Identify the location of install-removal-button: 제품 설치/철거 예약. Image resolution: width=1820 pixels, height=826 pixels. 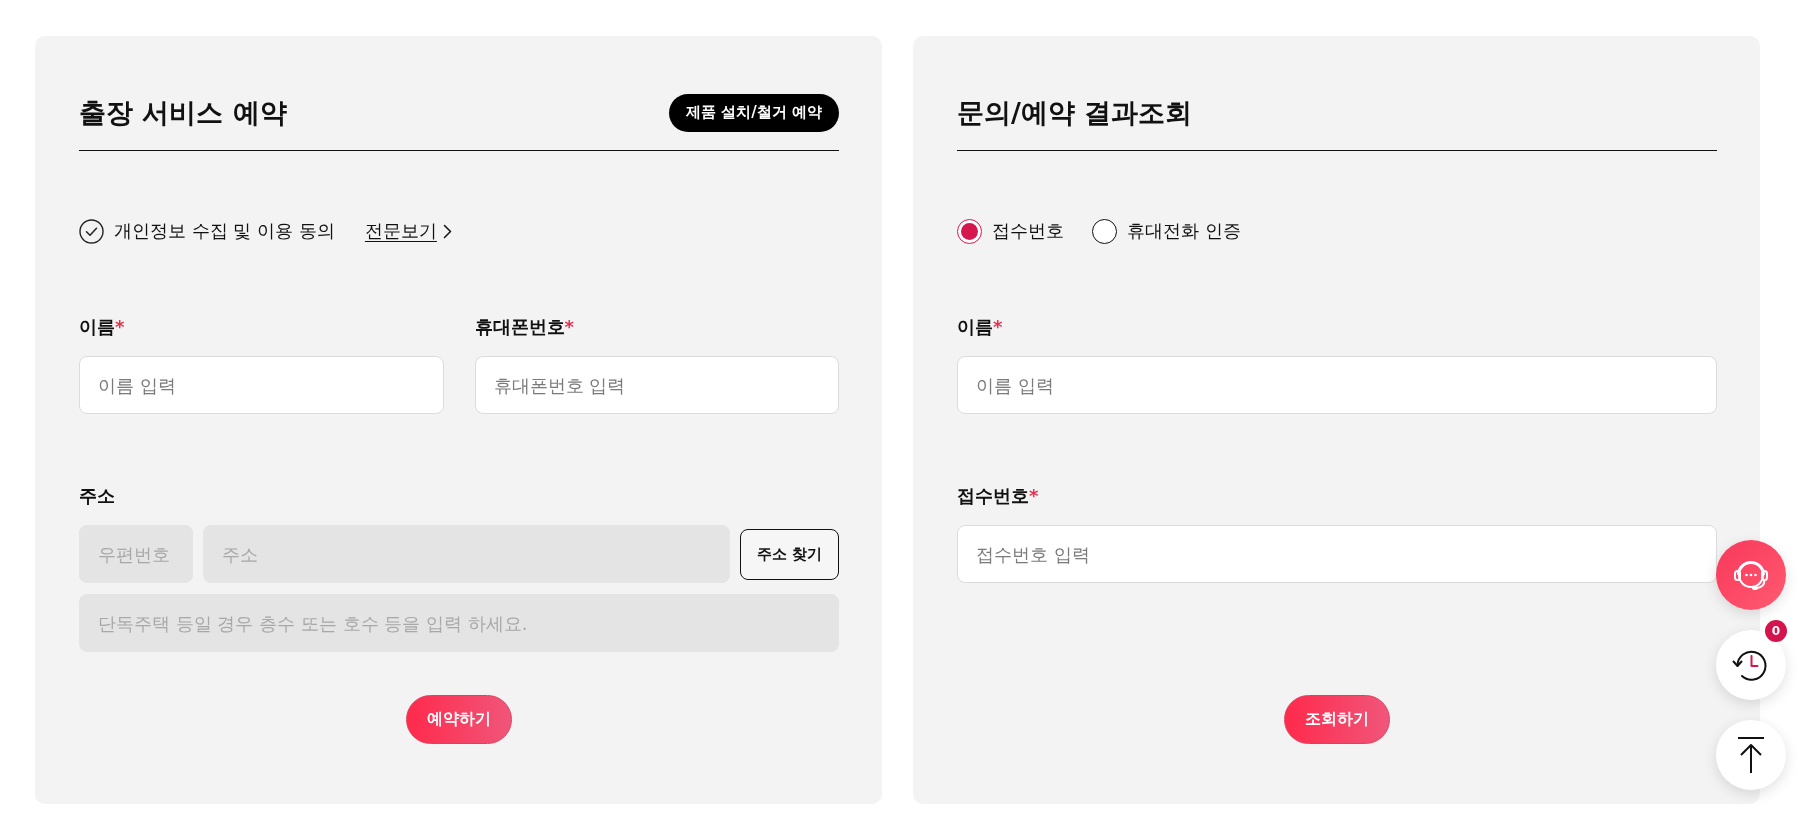
(754, 112).